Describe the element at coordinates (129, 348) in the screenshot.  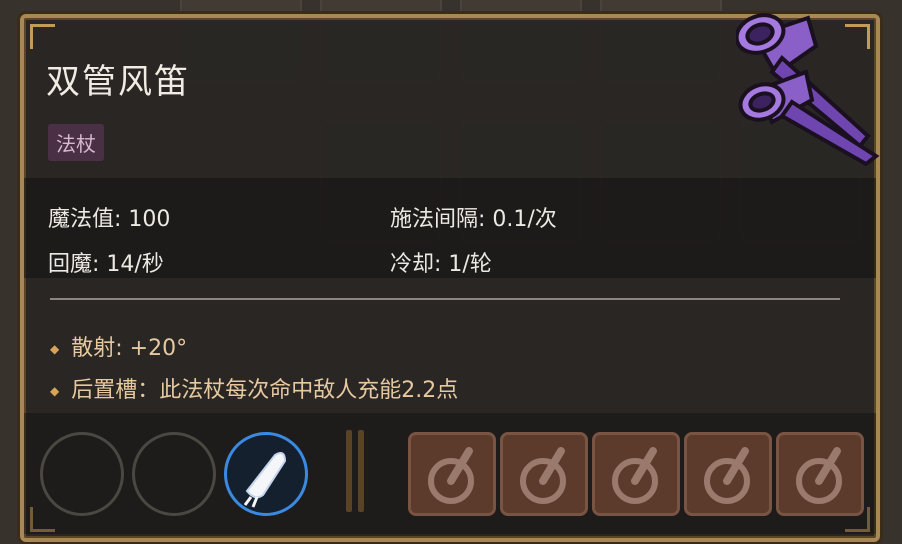
I see `effect-text: 散射: +20°` at that location.